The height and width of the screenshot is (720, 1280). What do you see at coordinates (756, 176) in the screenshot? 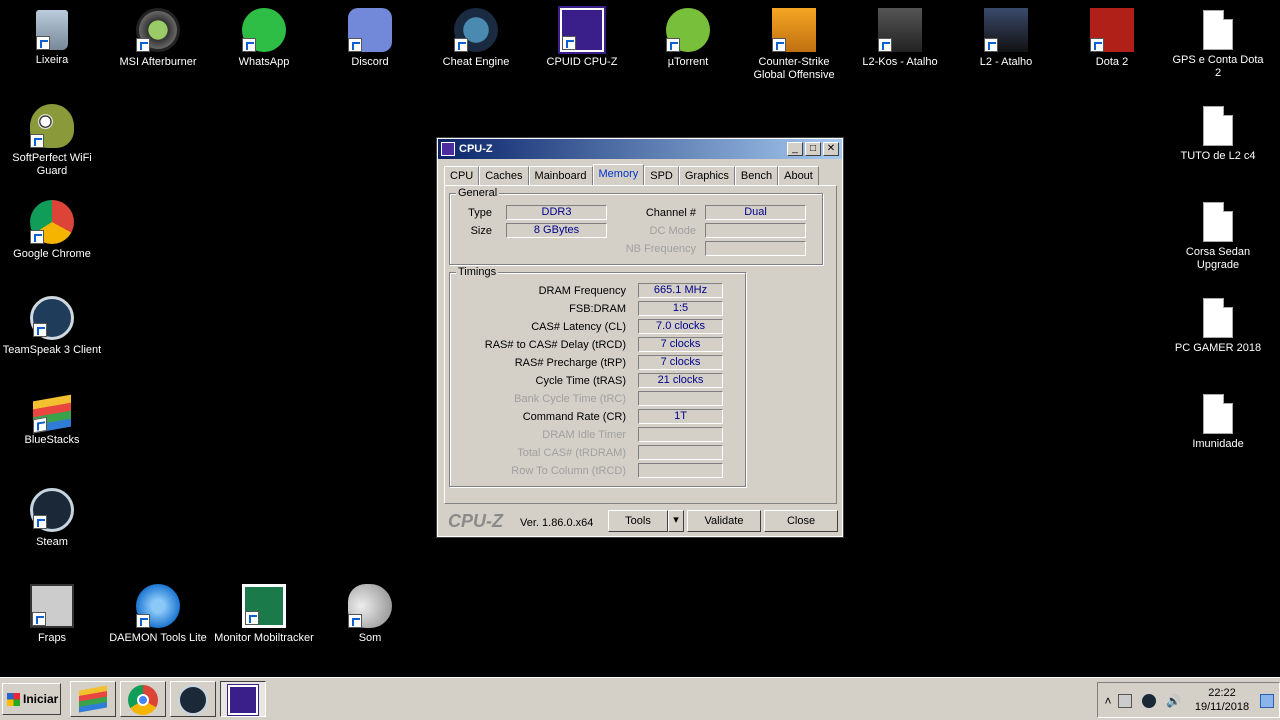
I see `tab-bench: Bench` at bounding box center [756, 176].